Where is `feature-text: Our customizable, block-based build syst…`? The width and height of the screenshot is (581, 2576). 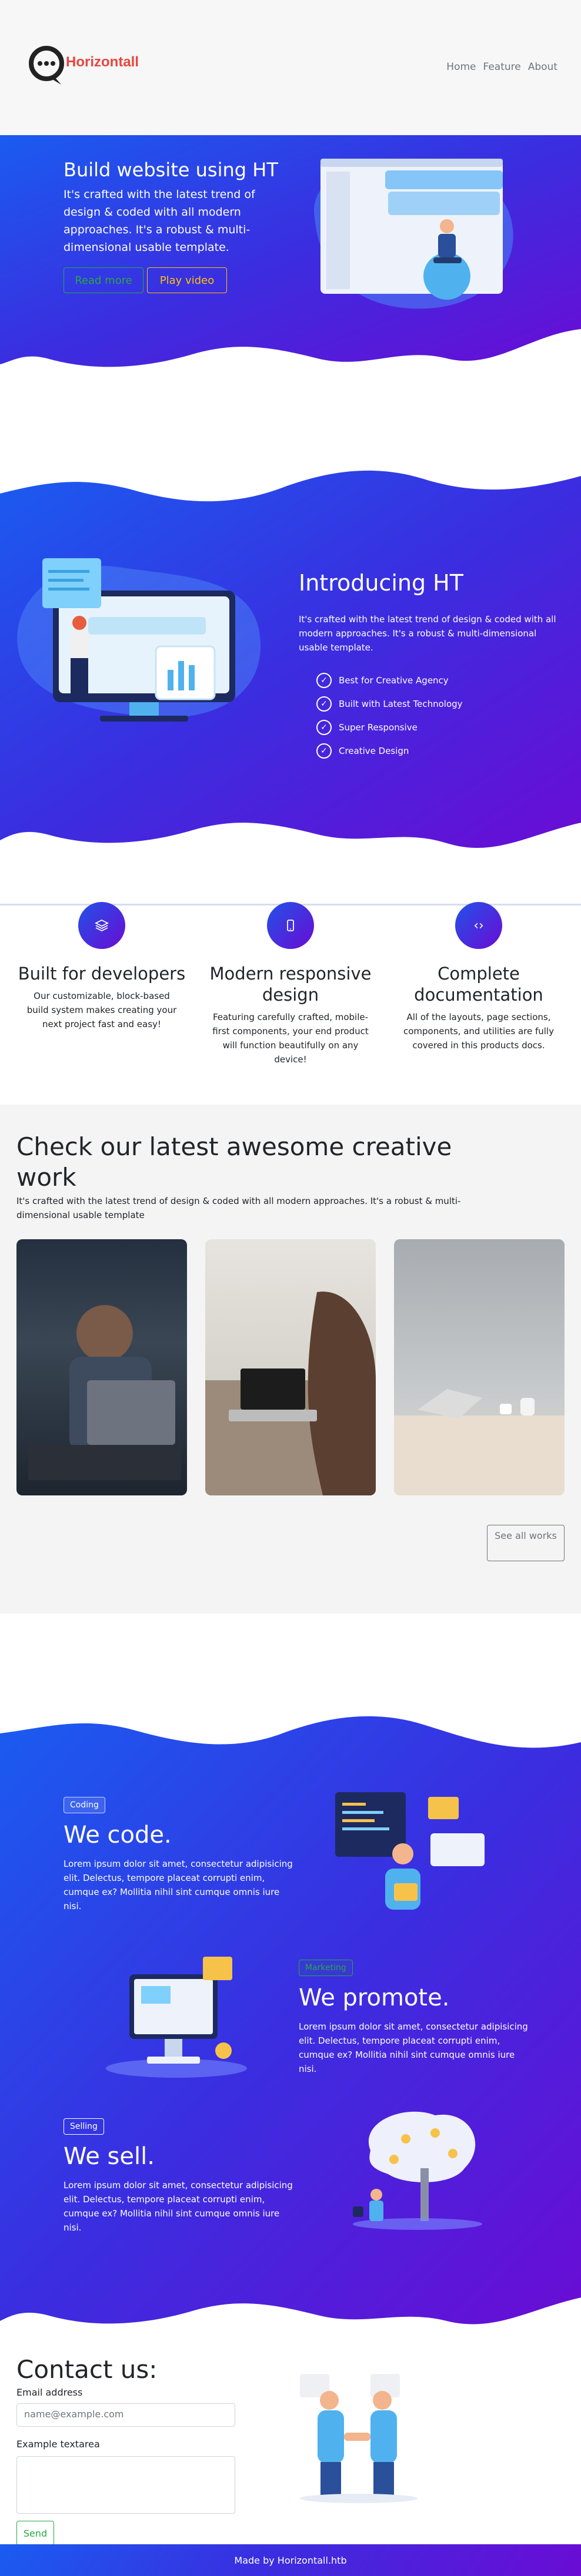
feature-text: Our customizable, block-based build syst… is located at coordinates (101, 1010).